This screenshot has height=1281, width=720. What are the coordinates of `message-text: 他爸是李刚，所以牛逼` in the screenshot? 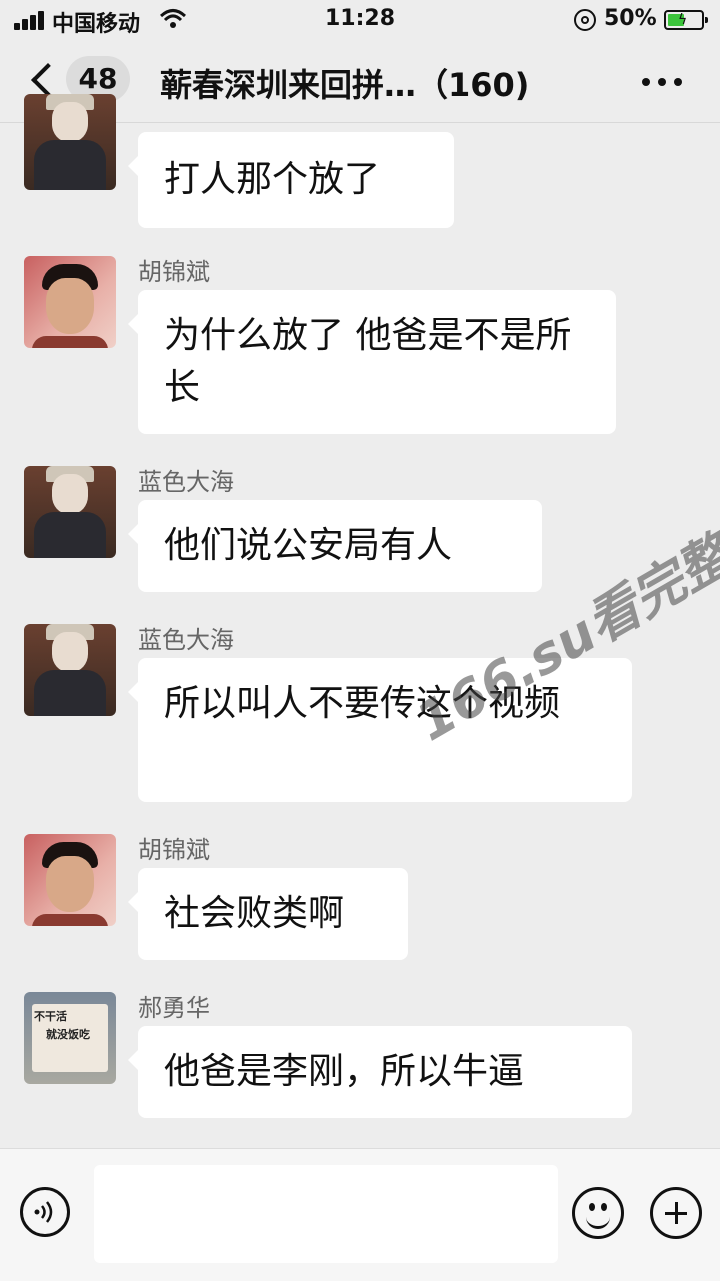 It's located at (344, 1071).